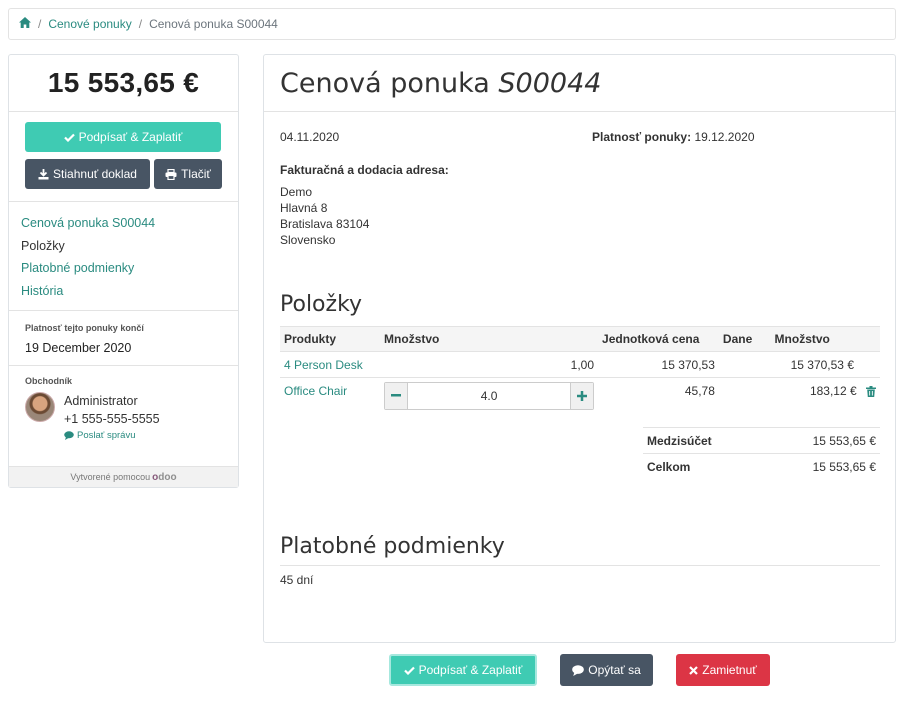  What do you see at coordinates (112, 419) in the screenshot?
I see `salesman-phone: +1 555-555-5555` at bounding box center [112, 419].